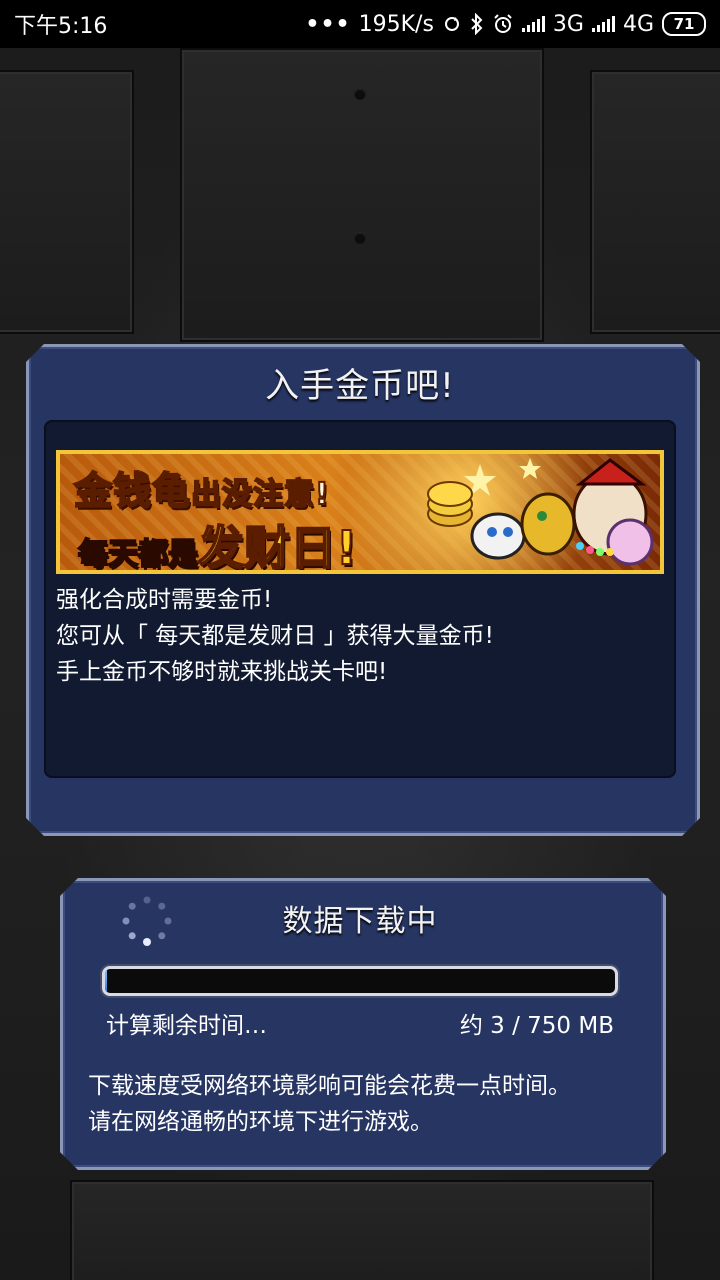  What do you see at coordinates (260, 1122) in the screenshot?
I see `download-notice-line-2: 请在网络通畅的环境下进行游戏。` at bounding box center [260, 1122].